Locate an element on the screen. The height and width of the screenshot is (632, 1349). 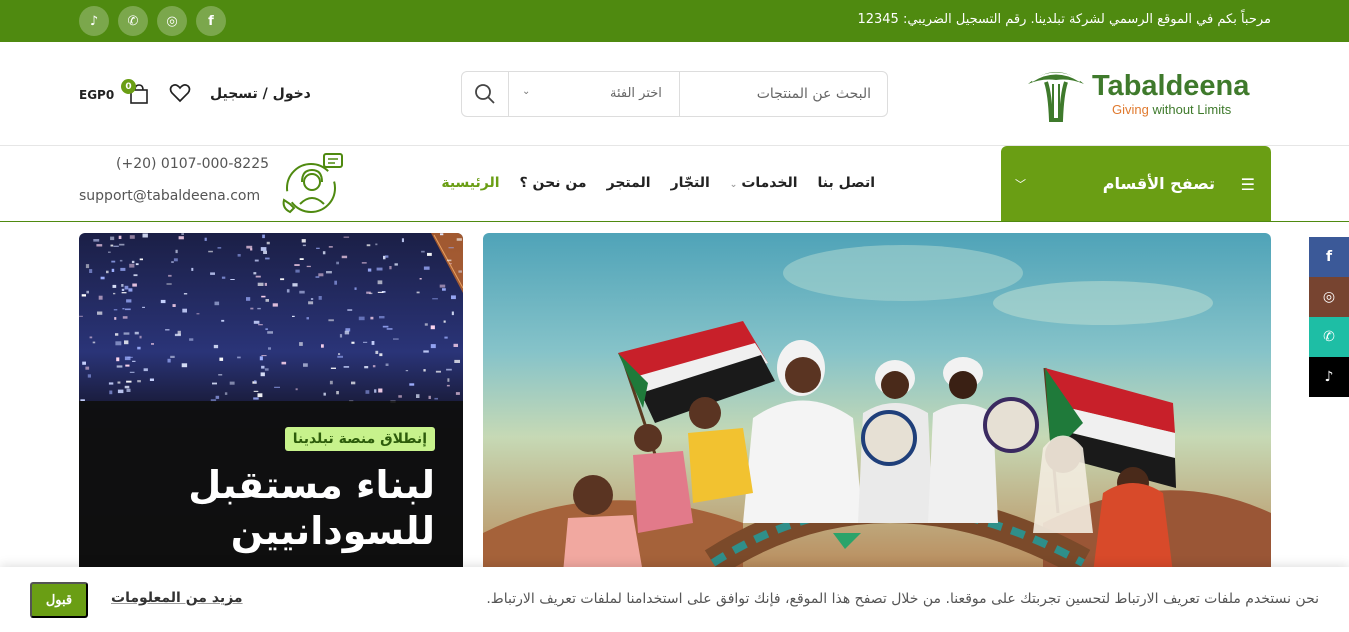
nav-item-contact: اتصل بنا is located at coordinates (846, 183).